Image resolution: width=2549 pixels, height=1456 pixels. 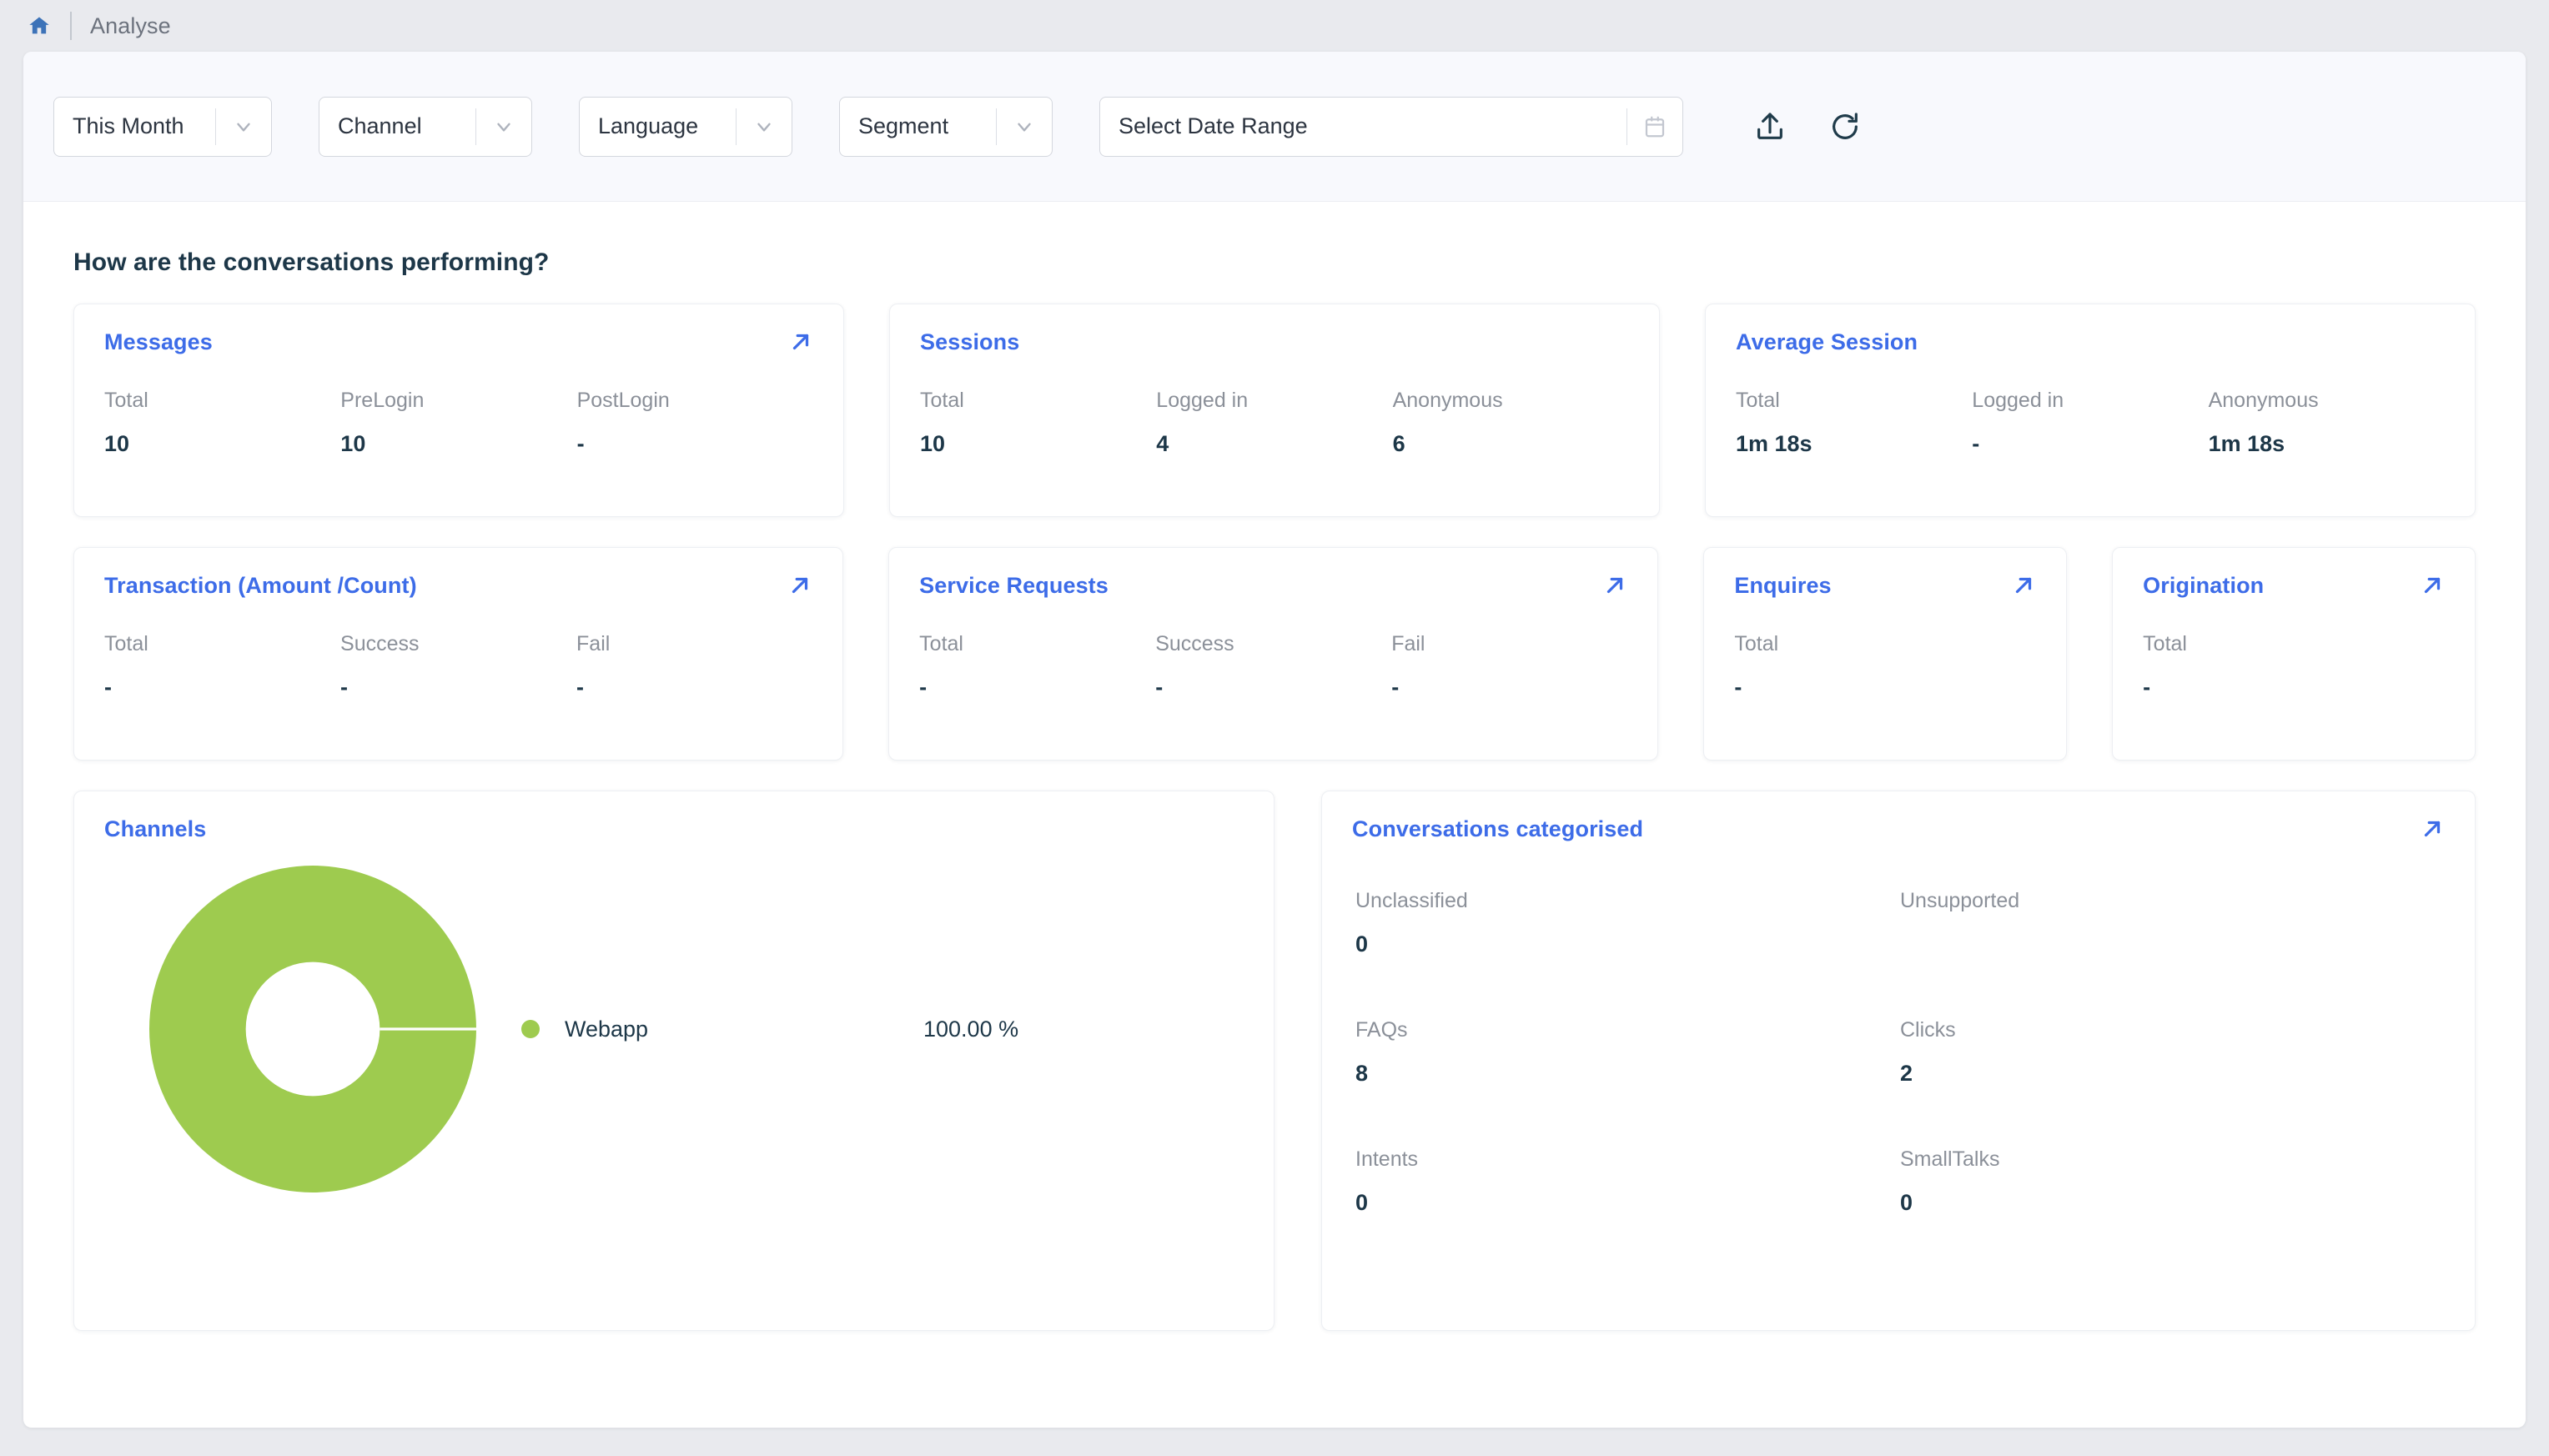 I want to click on segment-select: Segment, so click(x=946, y=126).